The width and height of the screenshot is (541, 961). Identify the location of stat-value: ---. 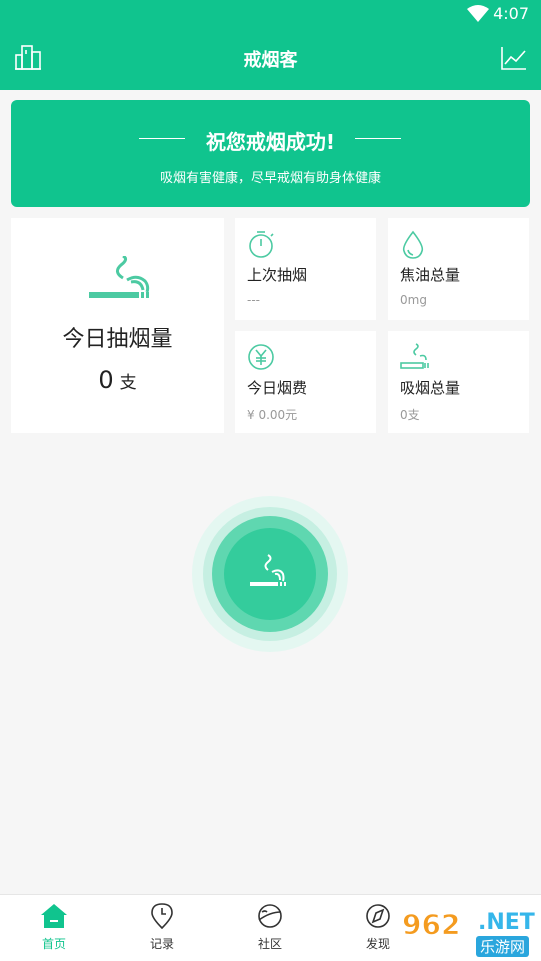
(253, 300).